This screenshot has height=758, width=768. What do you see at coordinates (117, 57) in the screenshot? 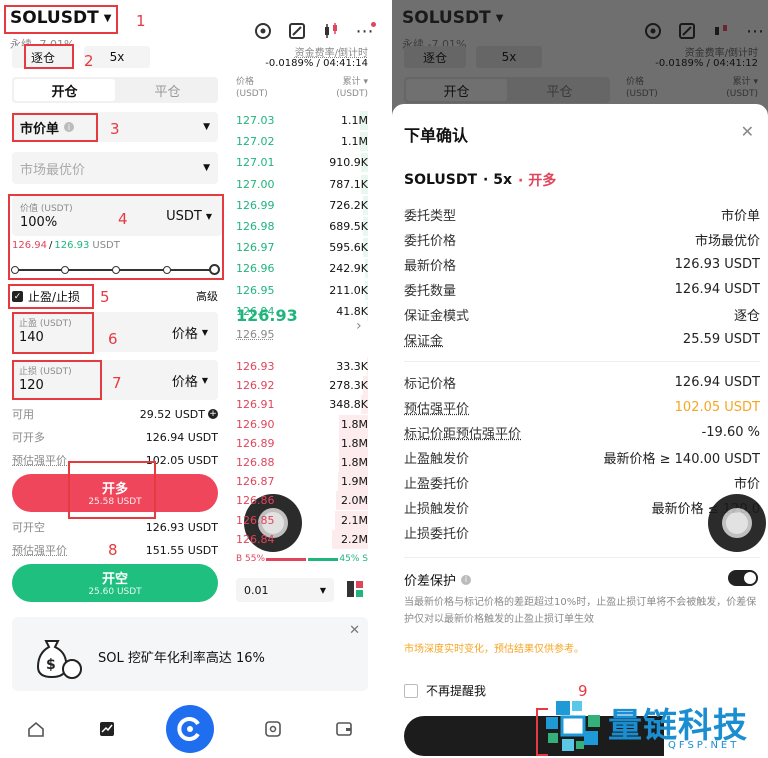
I see `leverage-button: 5x` at bounding box center [117, 57].